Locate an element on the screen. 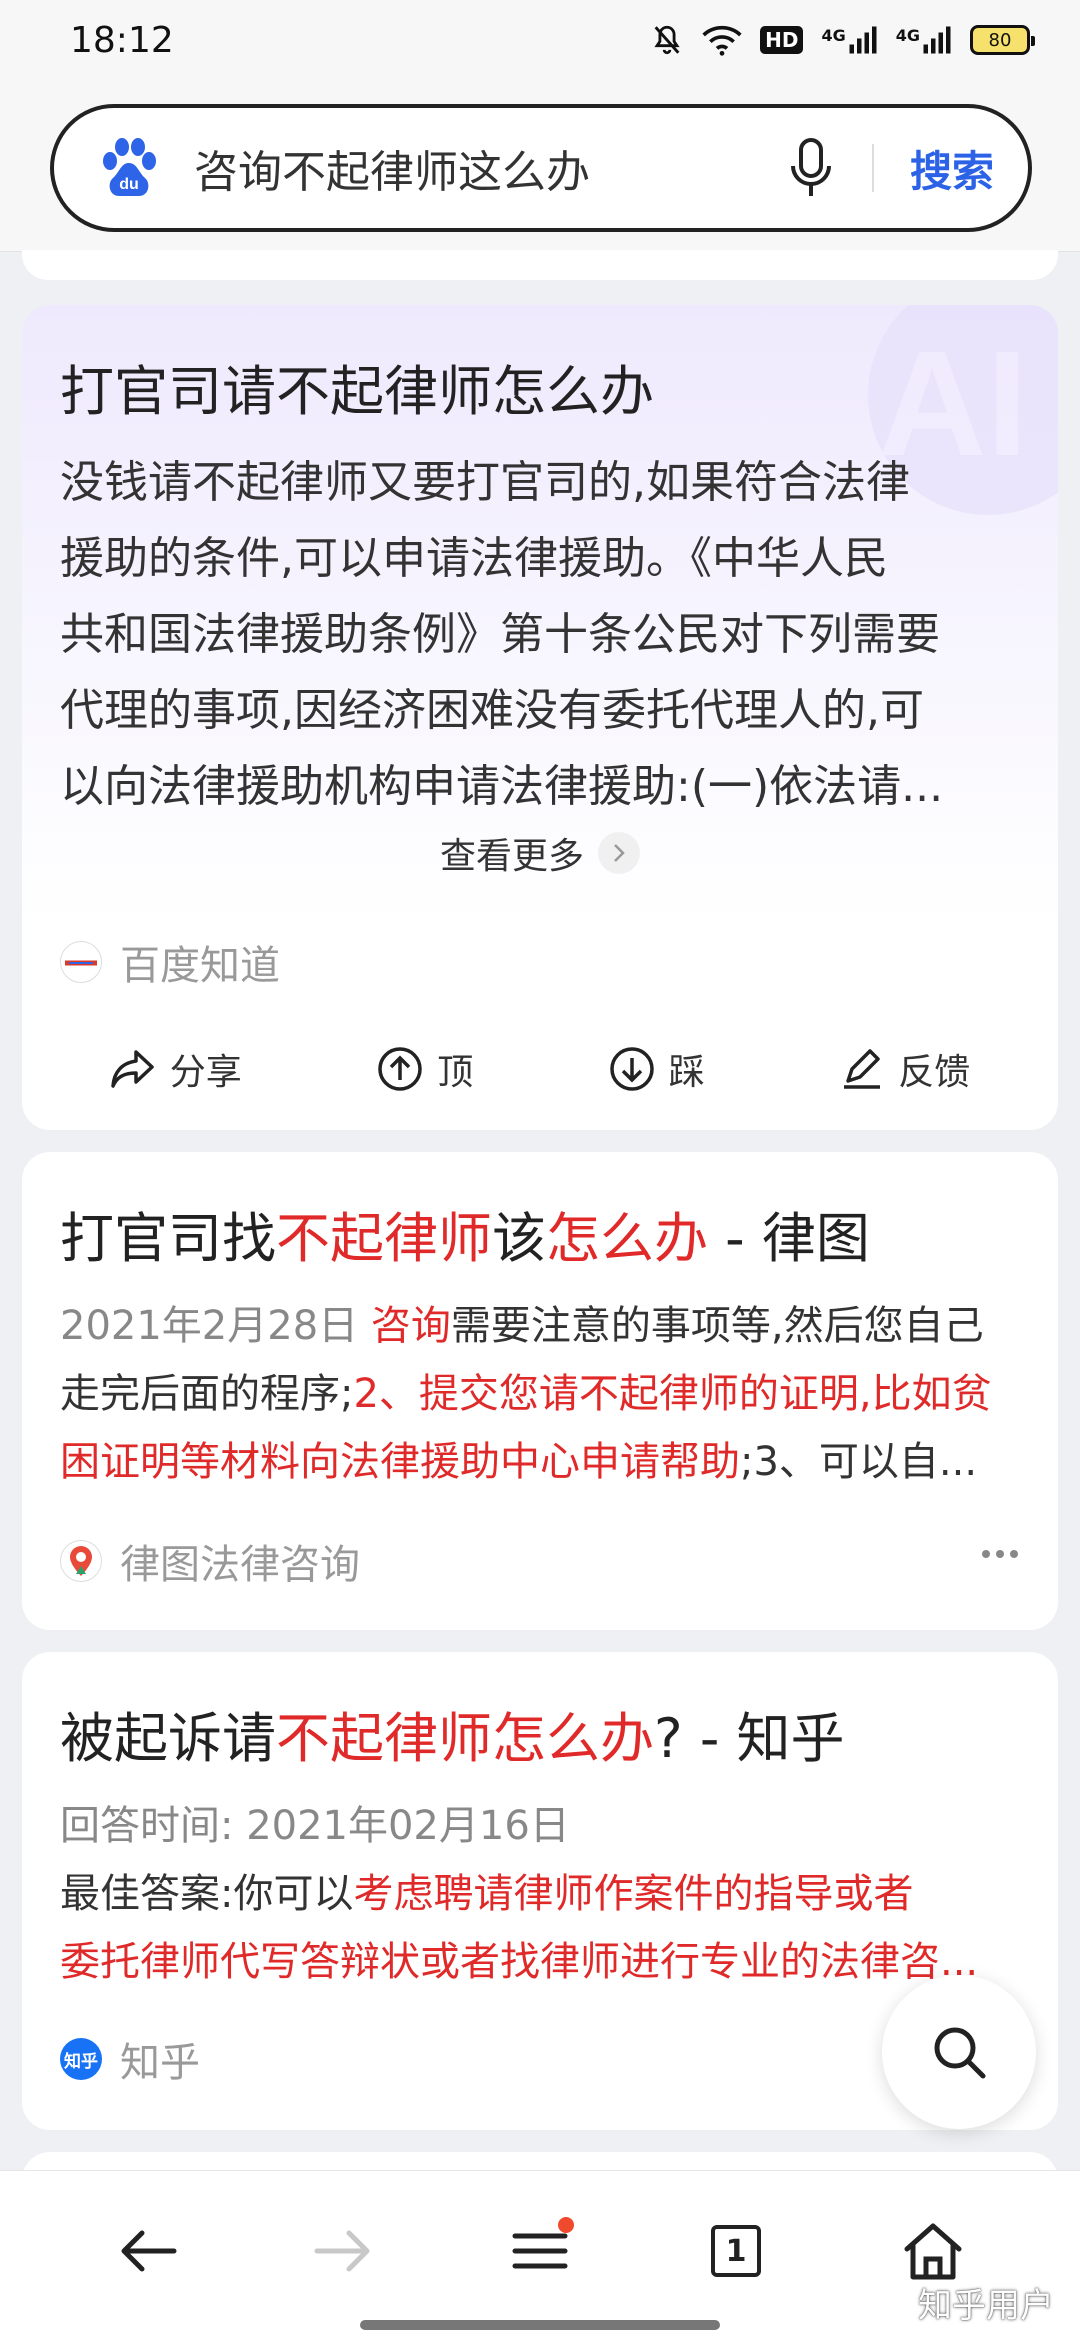  back-button is located at coordinates (148, 2251).